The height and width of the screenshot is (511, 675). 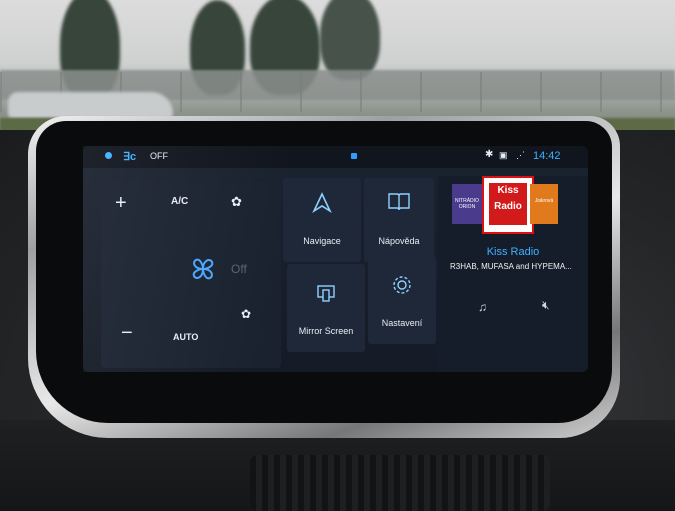 I want to click on seat-heat-icon: ∃c, so click(x=129, y=156).